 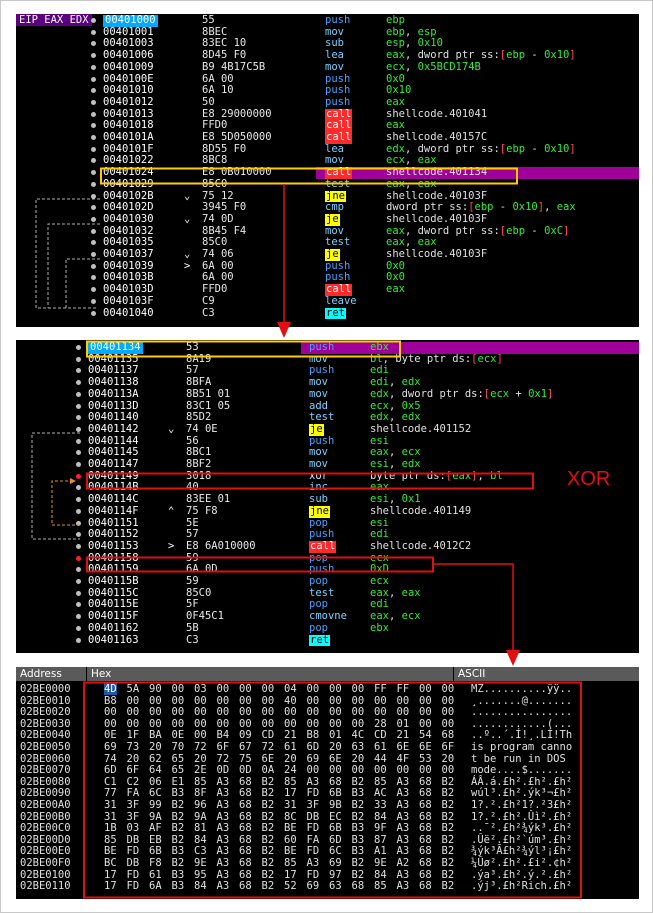 I want to click on dump-address: 02BE0000, so click(x=45, y=689).